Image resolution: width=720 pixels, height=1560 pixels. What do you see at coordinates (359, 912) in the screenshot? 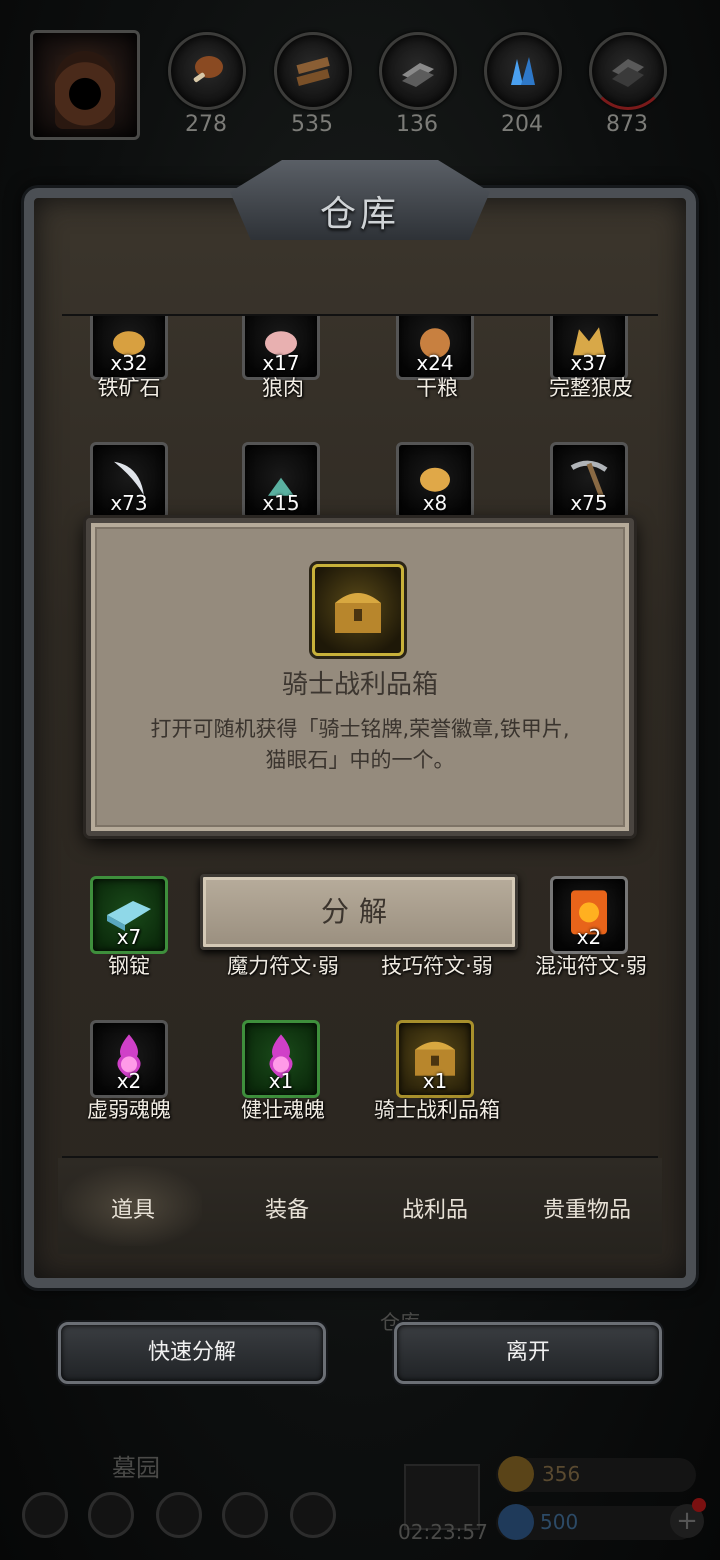
I see `decompose-button: 分解` at bounding box center [359, 912].